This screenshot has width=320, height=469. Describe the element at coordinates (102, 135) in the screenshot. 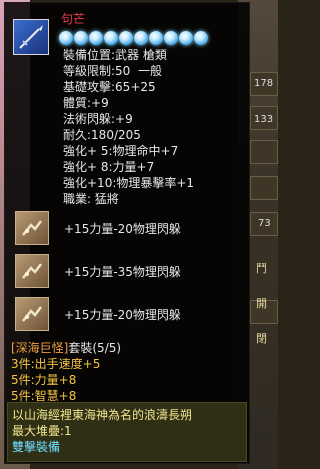

I see `stat-durability: 耐久:180/205` at that location.